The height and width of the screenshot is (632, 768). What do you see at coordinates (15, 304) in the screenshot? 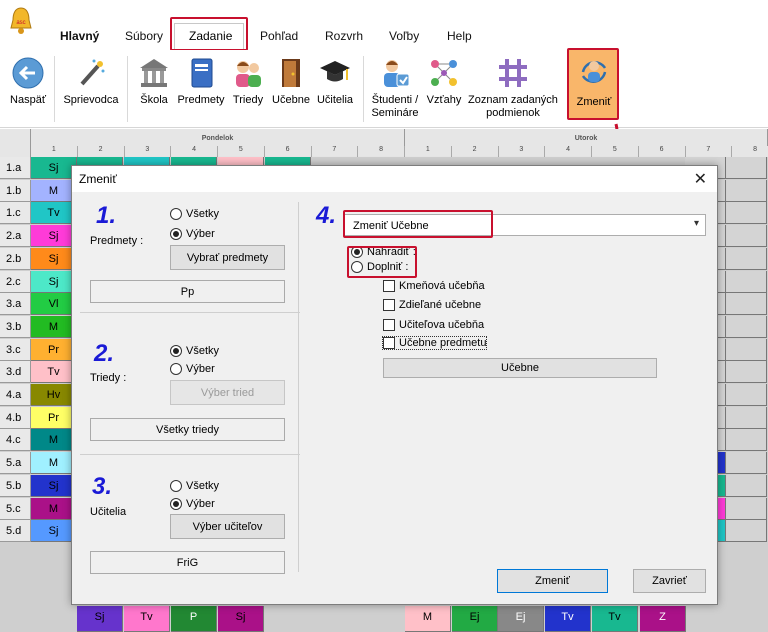
I see `class-row-header: 3.a` at bounding box center [15, 304].